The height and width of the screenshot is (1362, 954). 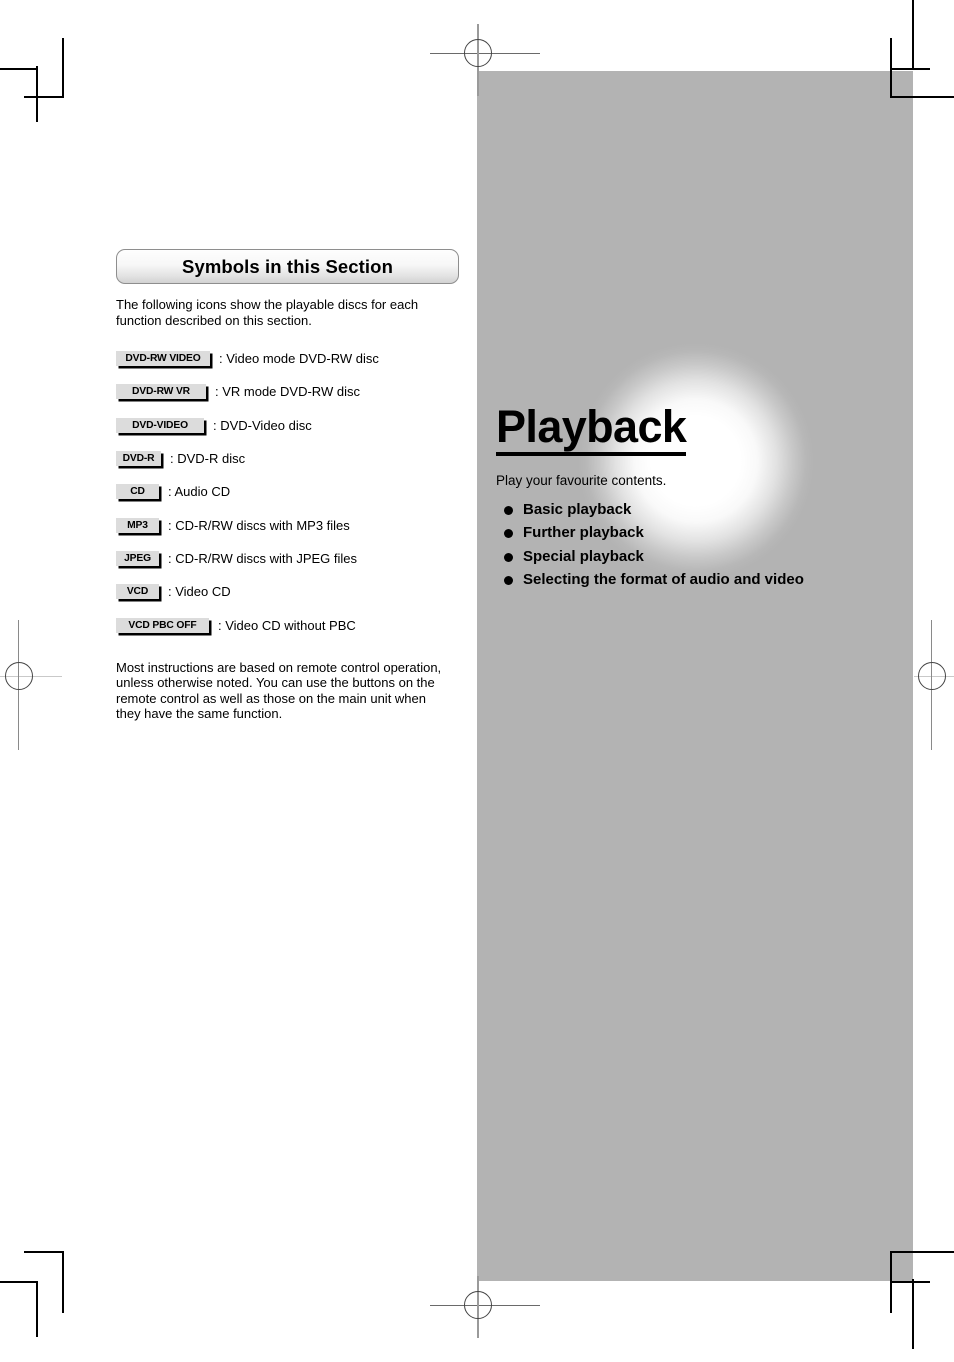 I want to click on symbol-description: : Audio CD, so click(x=199, y=492).